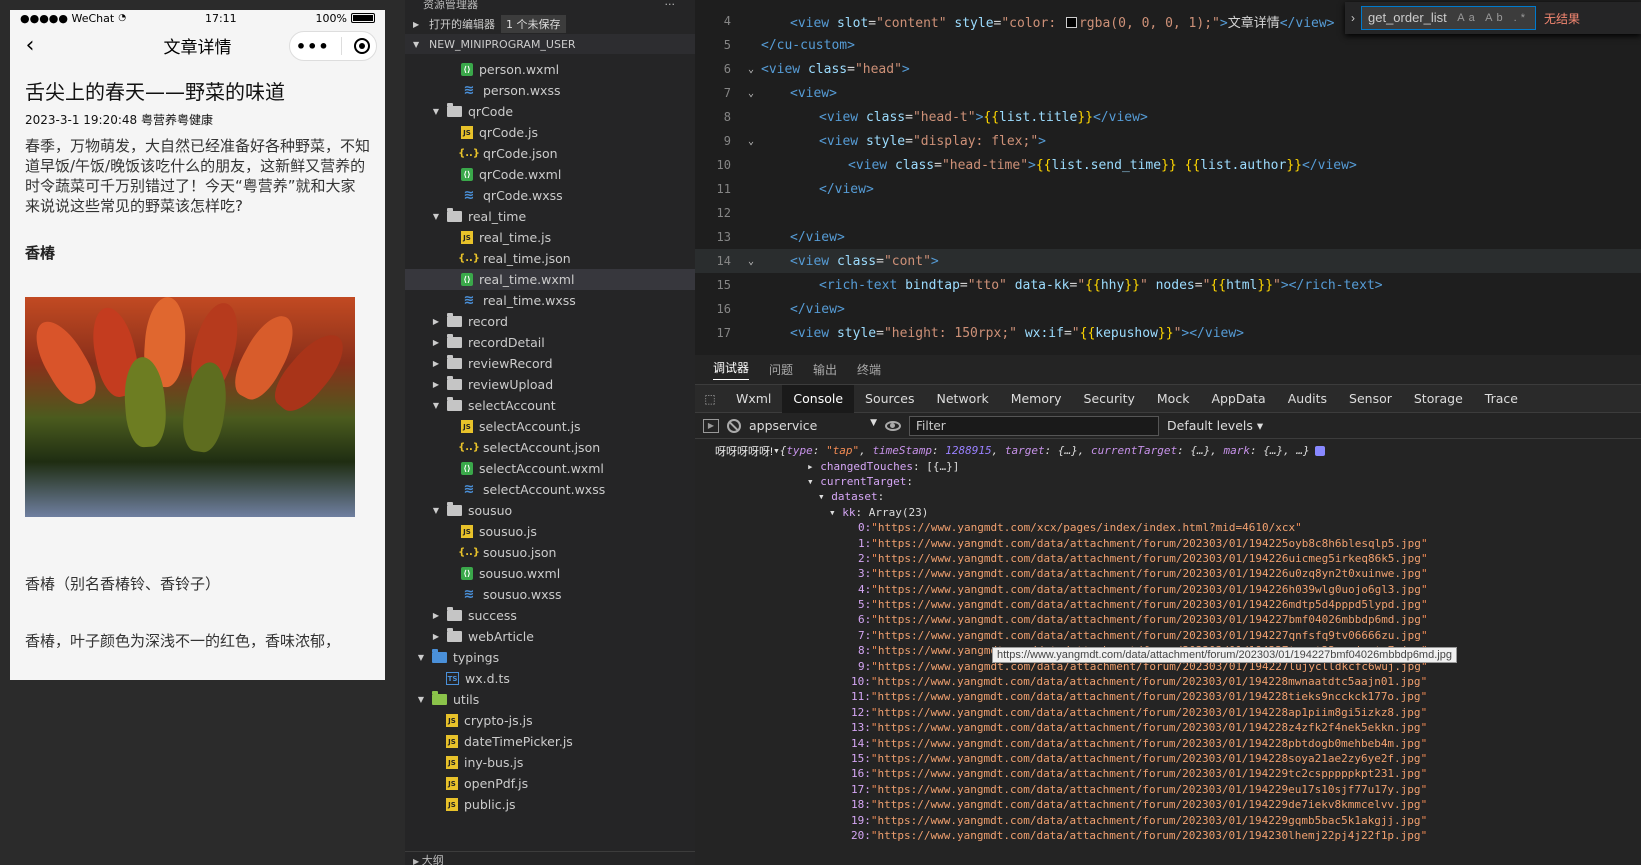  I want to click on code-line: 9 ⌄ <view style="display: flex;">, so click(1168, 141).